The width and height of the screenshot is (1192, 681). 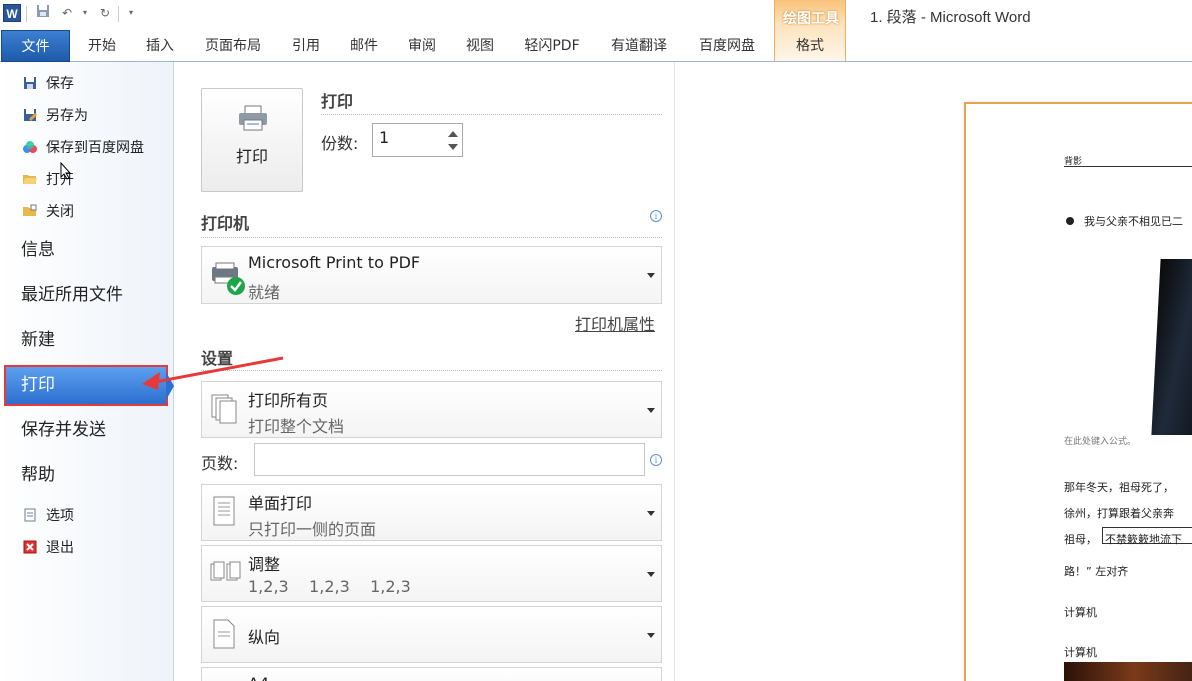 What do you see at coordinates (264, 637) in the screenshot?
I see `orientation-title: 纵向` at bounding box center [264, 637].